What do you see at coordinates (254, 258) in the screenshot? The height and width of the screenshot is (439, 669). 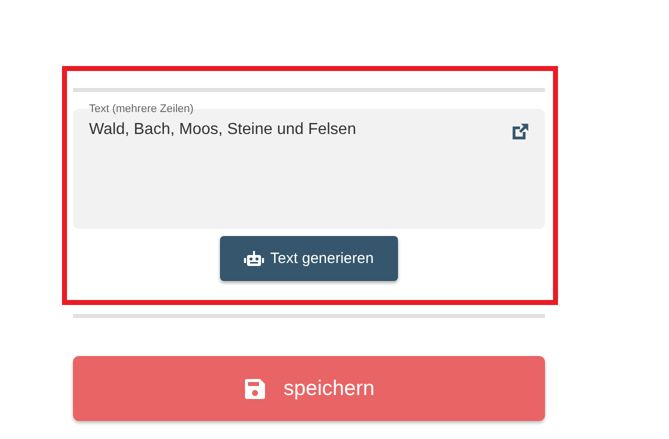 I see `robot-icon` at bounding box center [254, 258].